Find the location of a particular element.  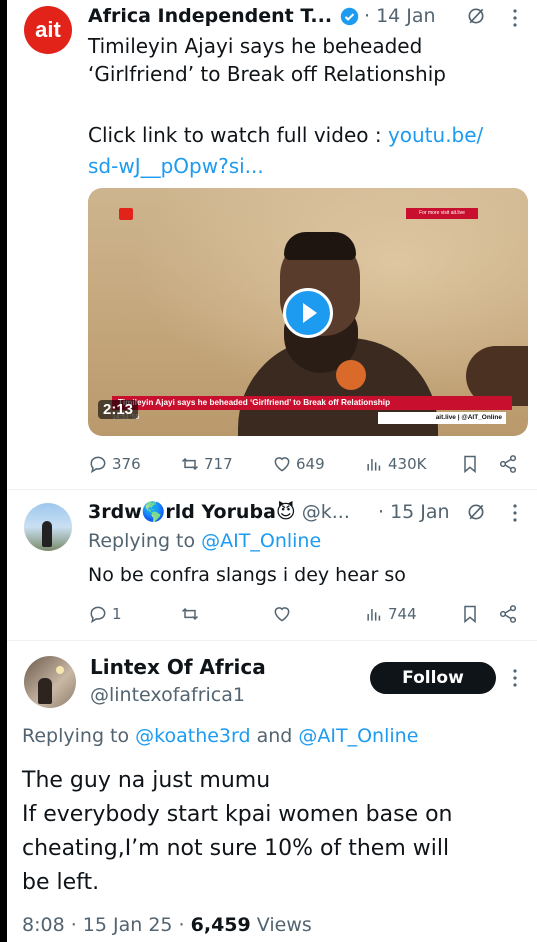

avatar-figure is located at coordinates (45, 691).